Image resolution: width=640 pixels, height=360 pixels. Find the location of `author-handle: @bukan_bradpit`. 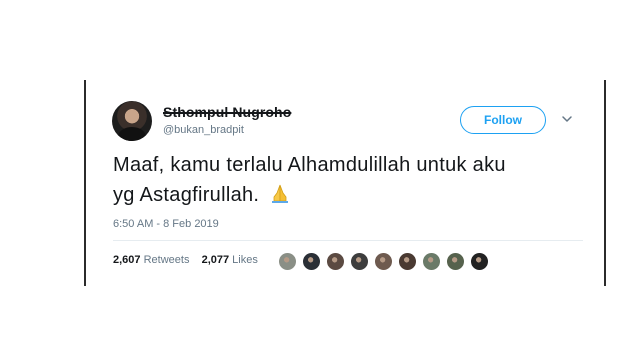

author-handle: @bukan_bradpit is located at coordinates (203, 130).